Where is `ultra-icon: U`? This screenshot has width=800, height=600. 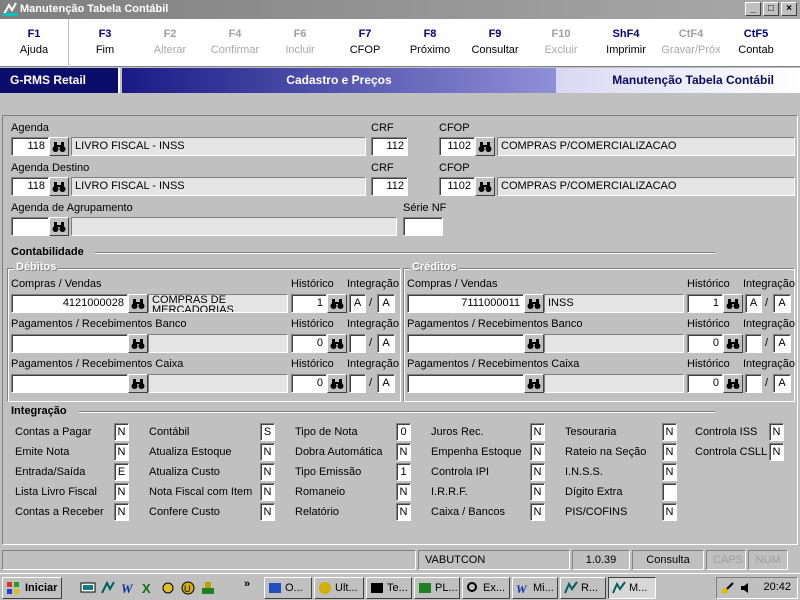 ultra-icon: U is located at coordinates (188, 588).